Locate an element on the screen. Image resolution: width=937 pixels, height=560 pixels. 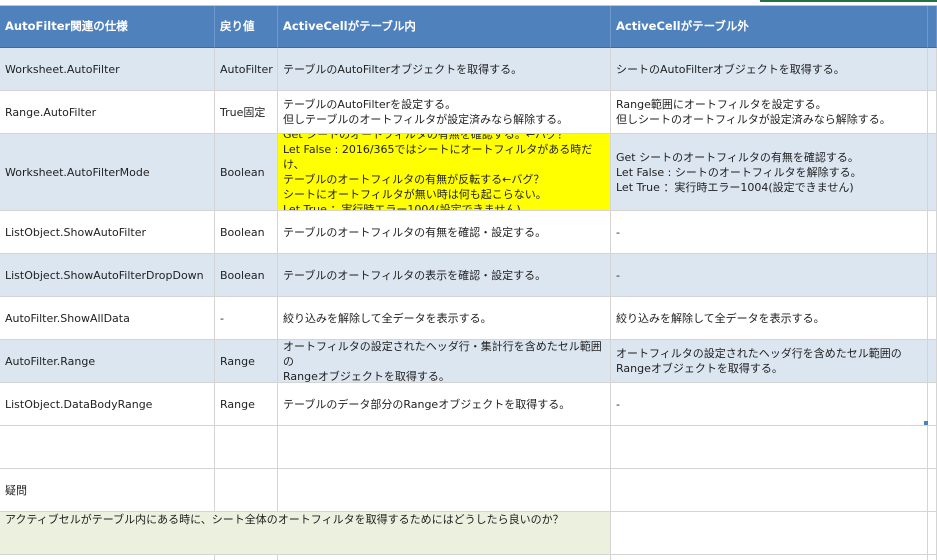
cell-text: ListObject.ShowAutoFilter is located at coordinates (76, 232).